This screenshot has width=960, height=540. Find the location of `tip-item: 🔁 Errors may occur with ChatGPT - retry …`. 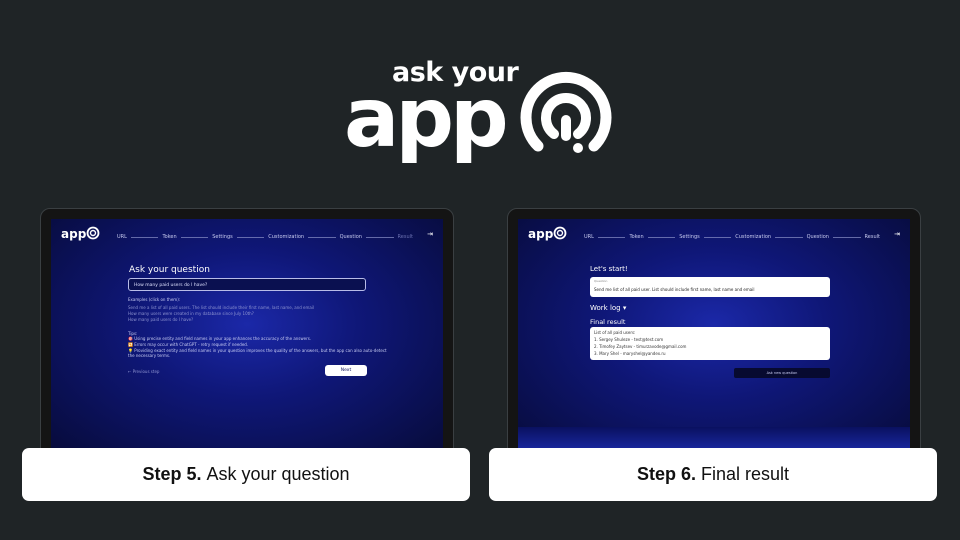

tip-item: 🔁 Errors may occur with ChatGPT - retry … is located at coordinates (188, 344).